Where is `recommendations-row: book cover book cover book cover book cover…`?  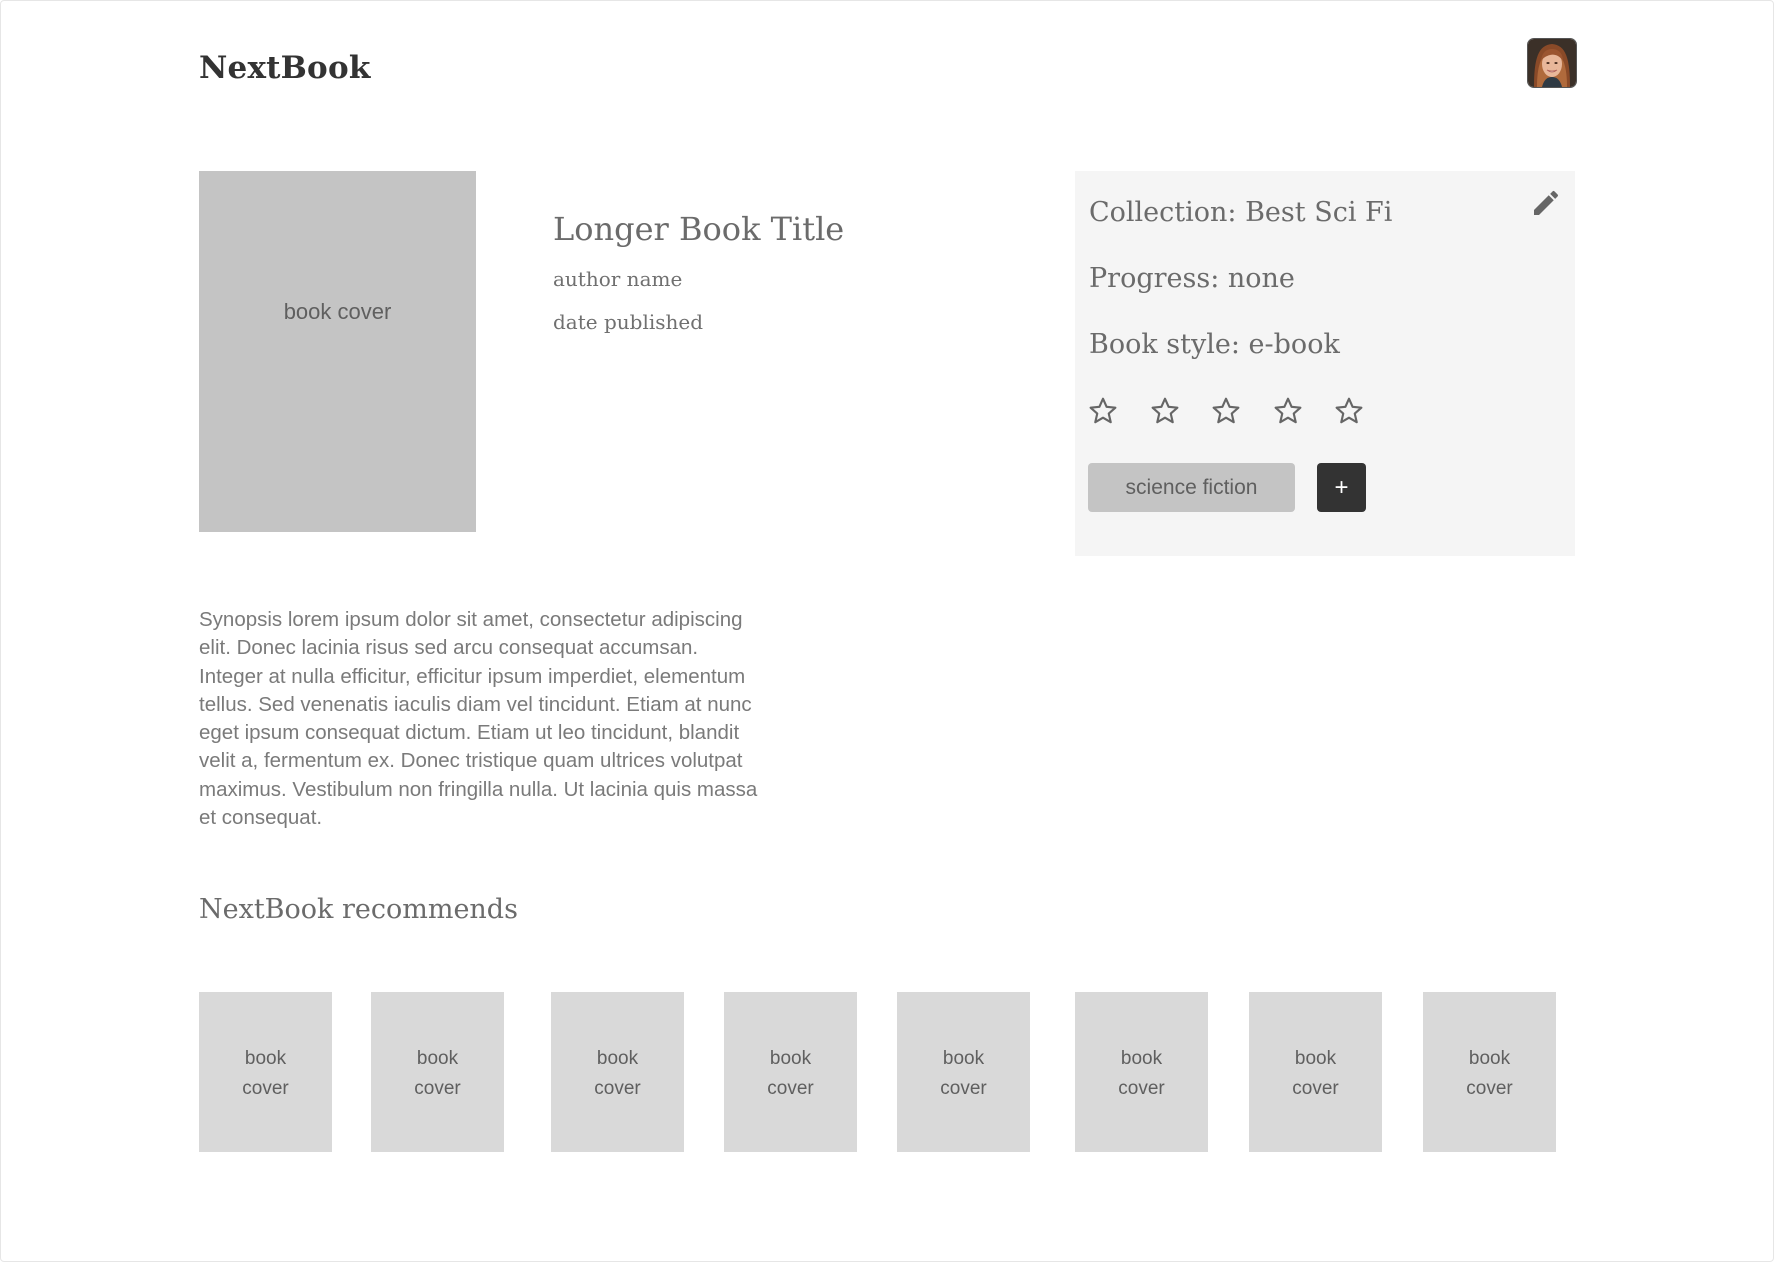
recommendations-row: book cover book cover book cover book cover… is located at coordinates (887, 1072).